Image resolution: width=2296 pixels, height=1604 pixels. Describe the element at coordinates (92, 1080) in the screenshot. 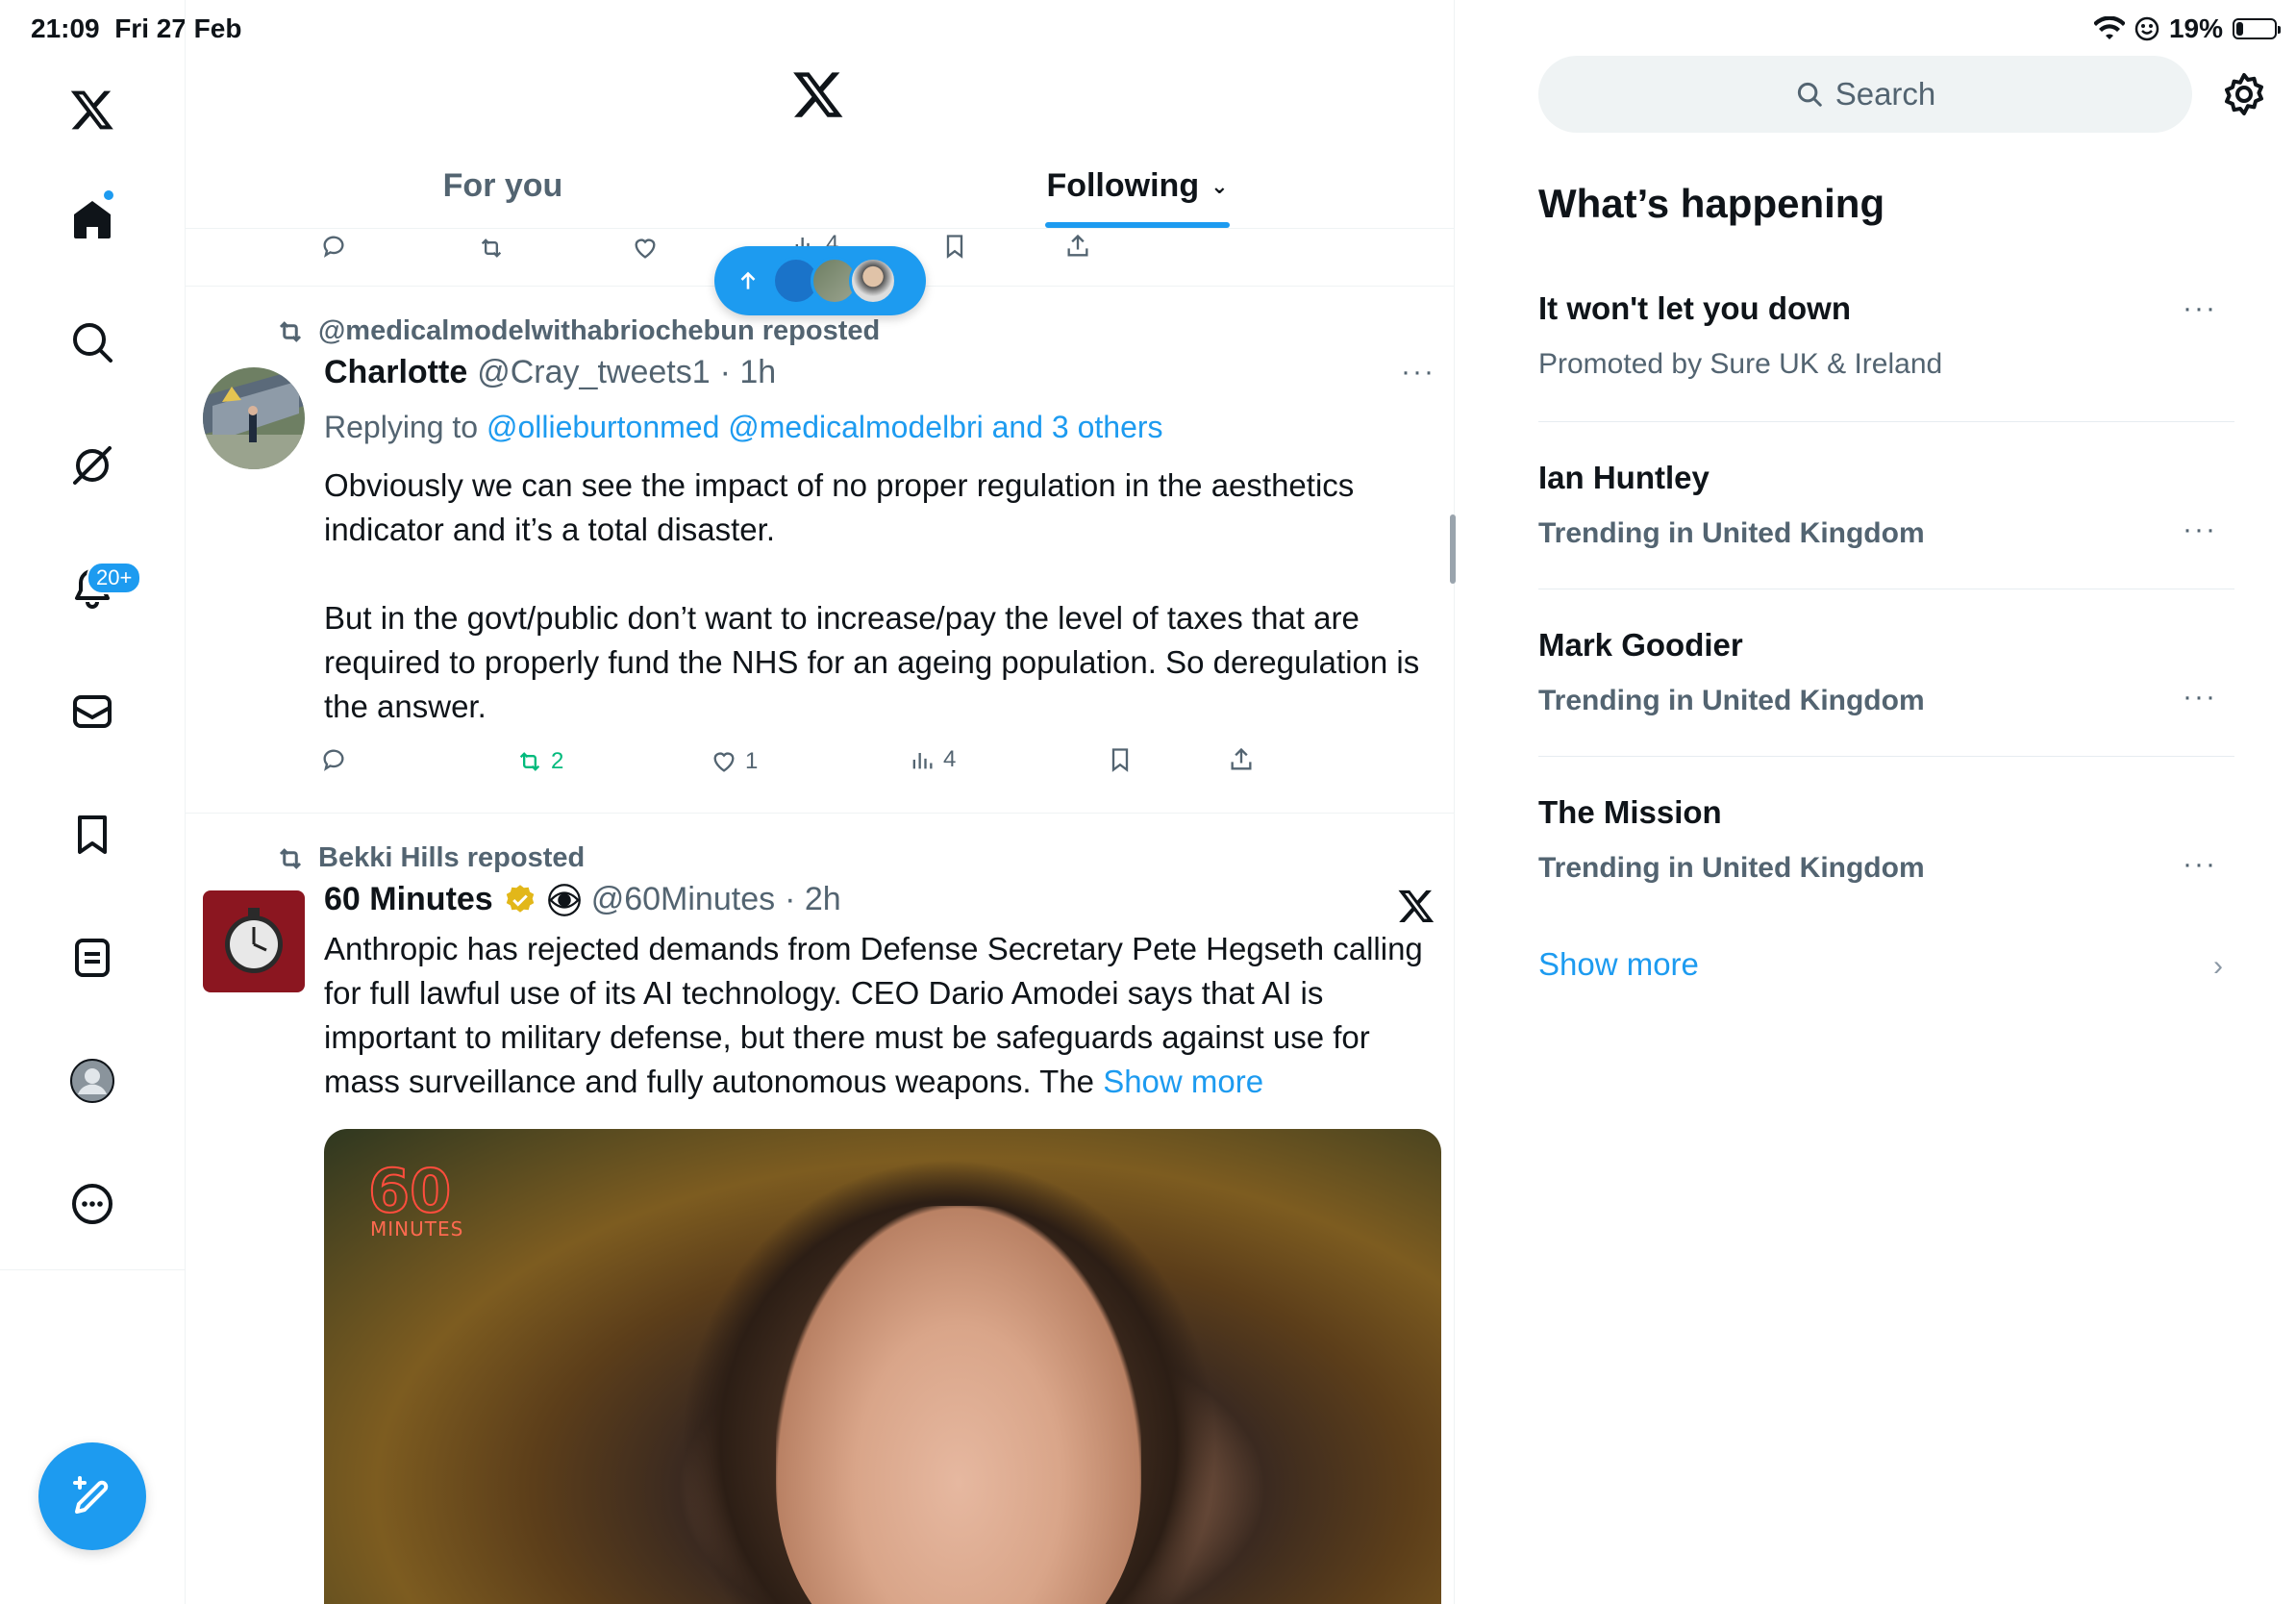

I see `nav-profile` at that location.